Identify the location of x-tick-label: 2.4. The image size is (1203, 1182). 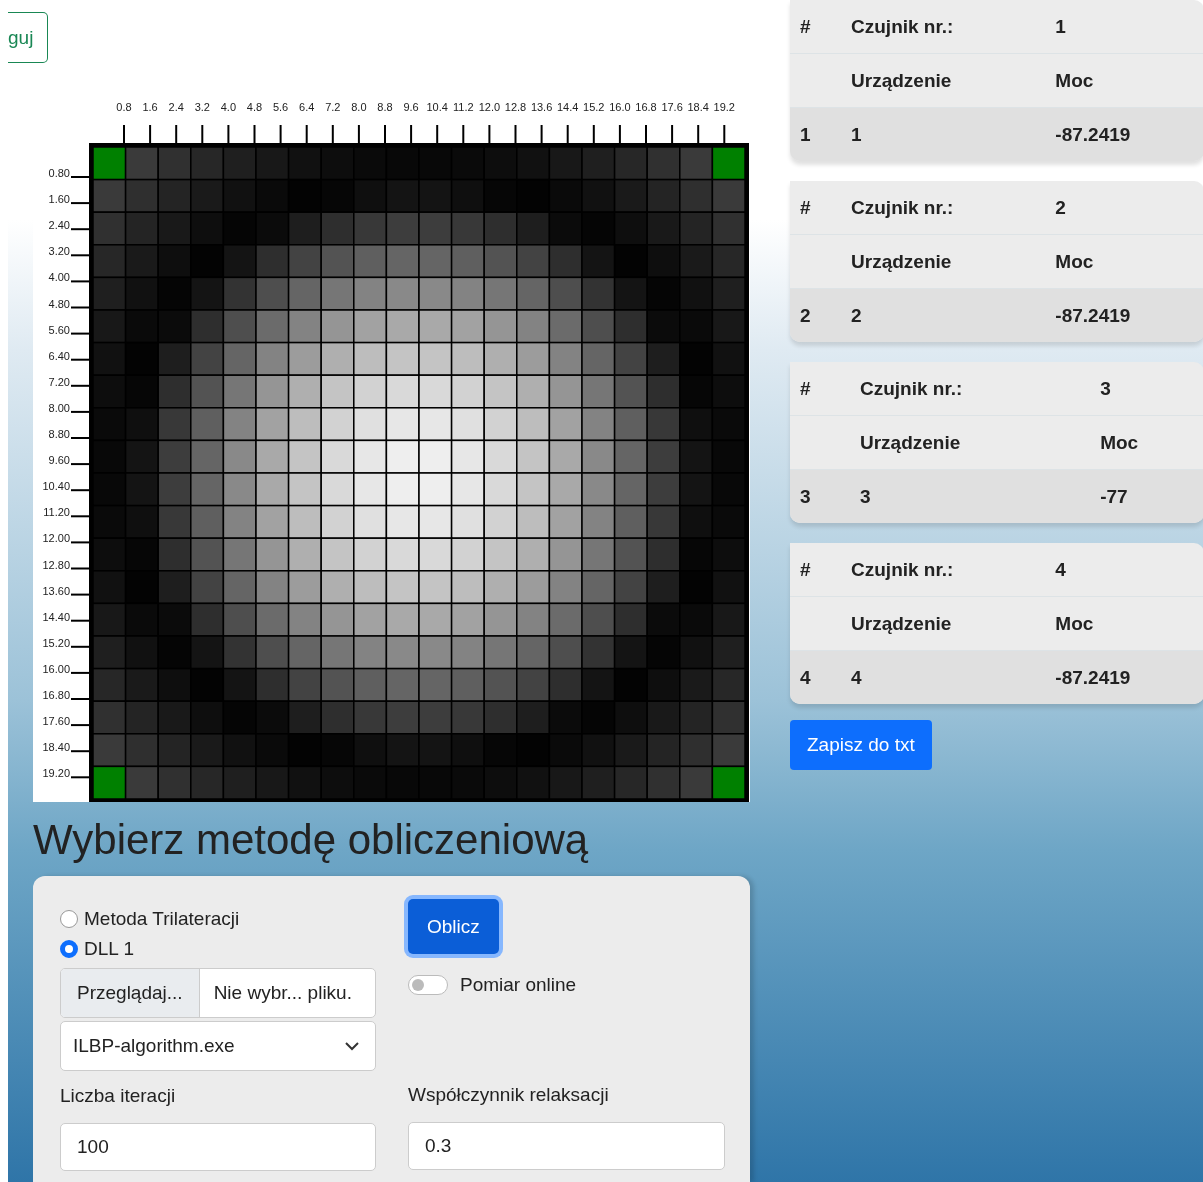
(176, 107).